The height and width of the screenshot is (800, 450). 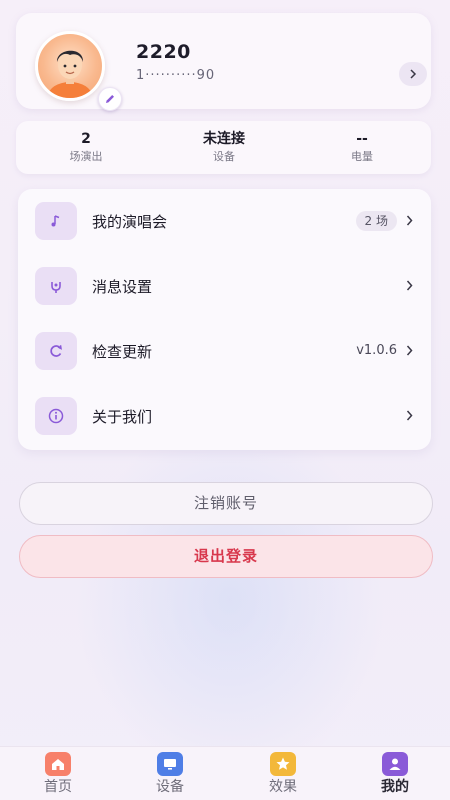 I want to click on stat-label: 电量, so click(x=362, y=156).